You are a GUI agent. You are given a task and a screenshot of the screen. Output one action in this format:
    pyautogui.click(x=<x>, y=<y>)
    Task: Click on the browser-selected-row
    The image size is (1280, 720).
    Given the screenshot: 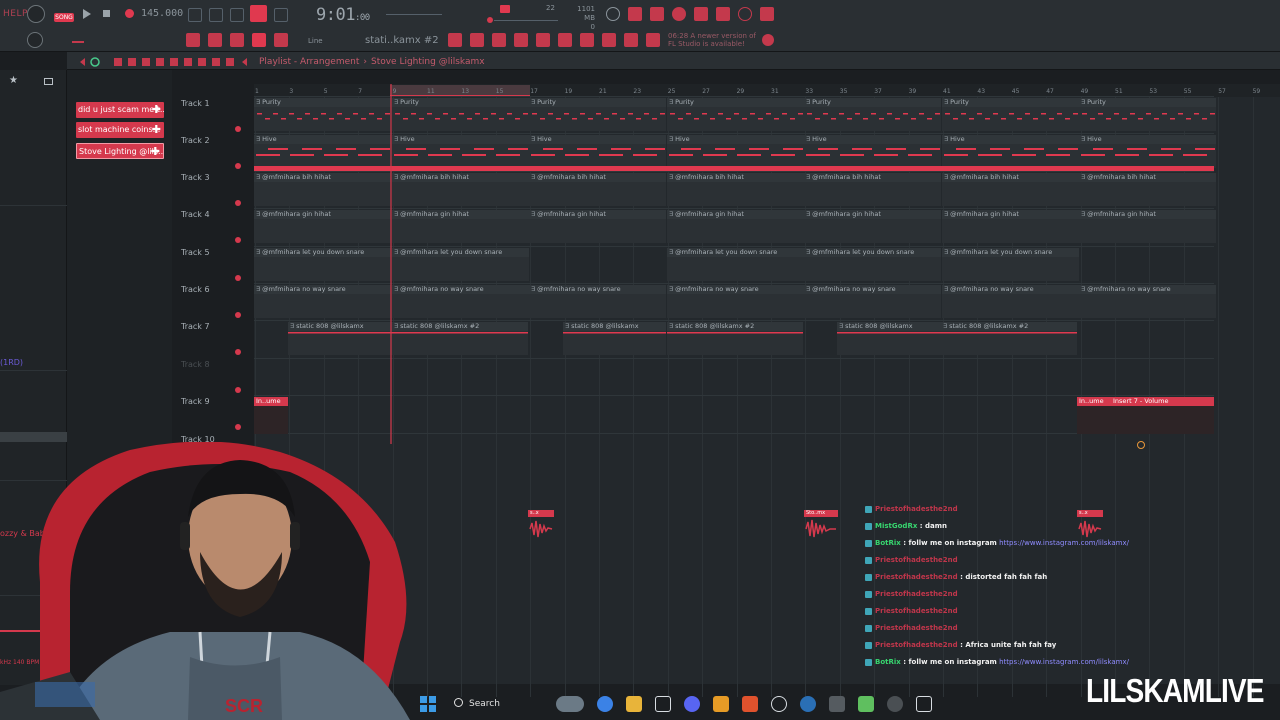 What is the action you would take?
    pyautogui.click(x=33, y=437)
    